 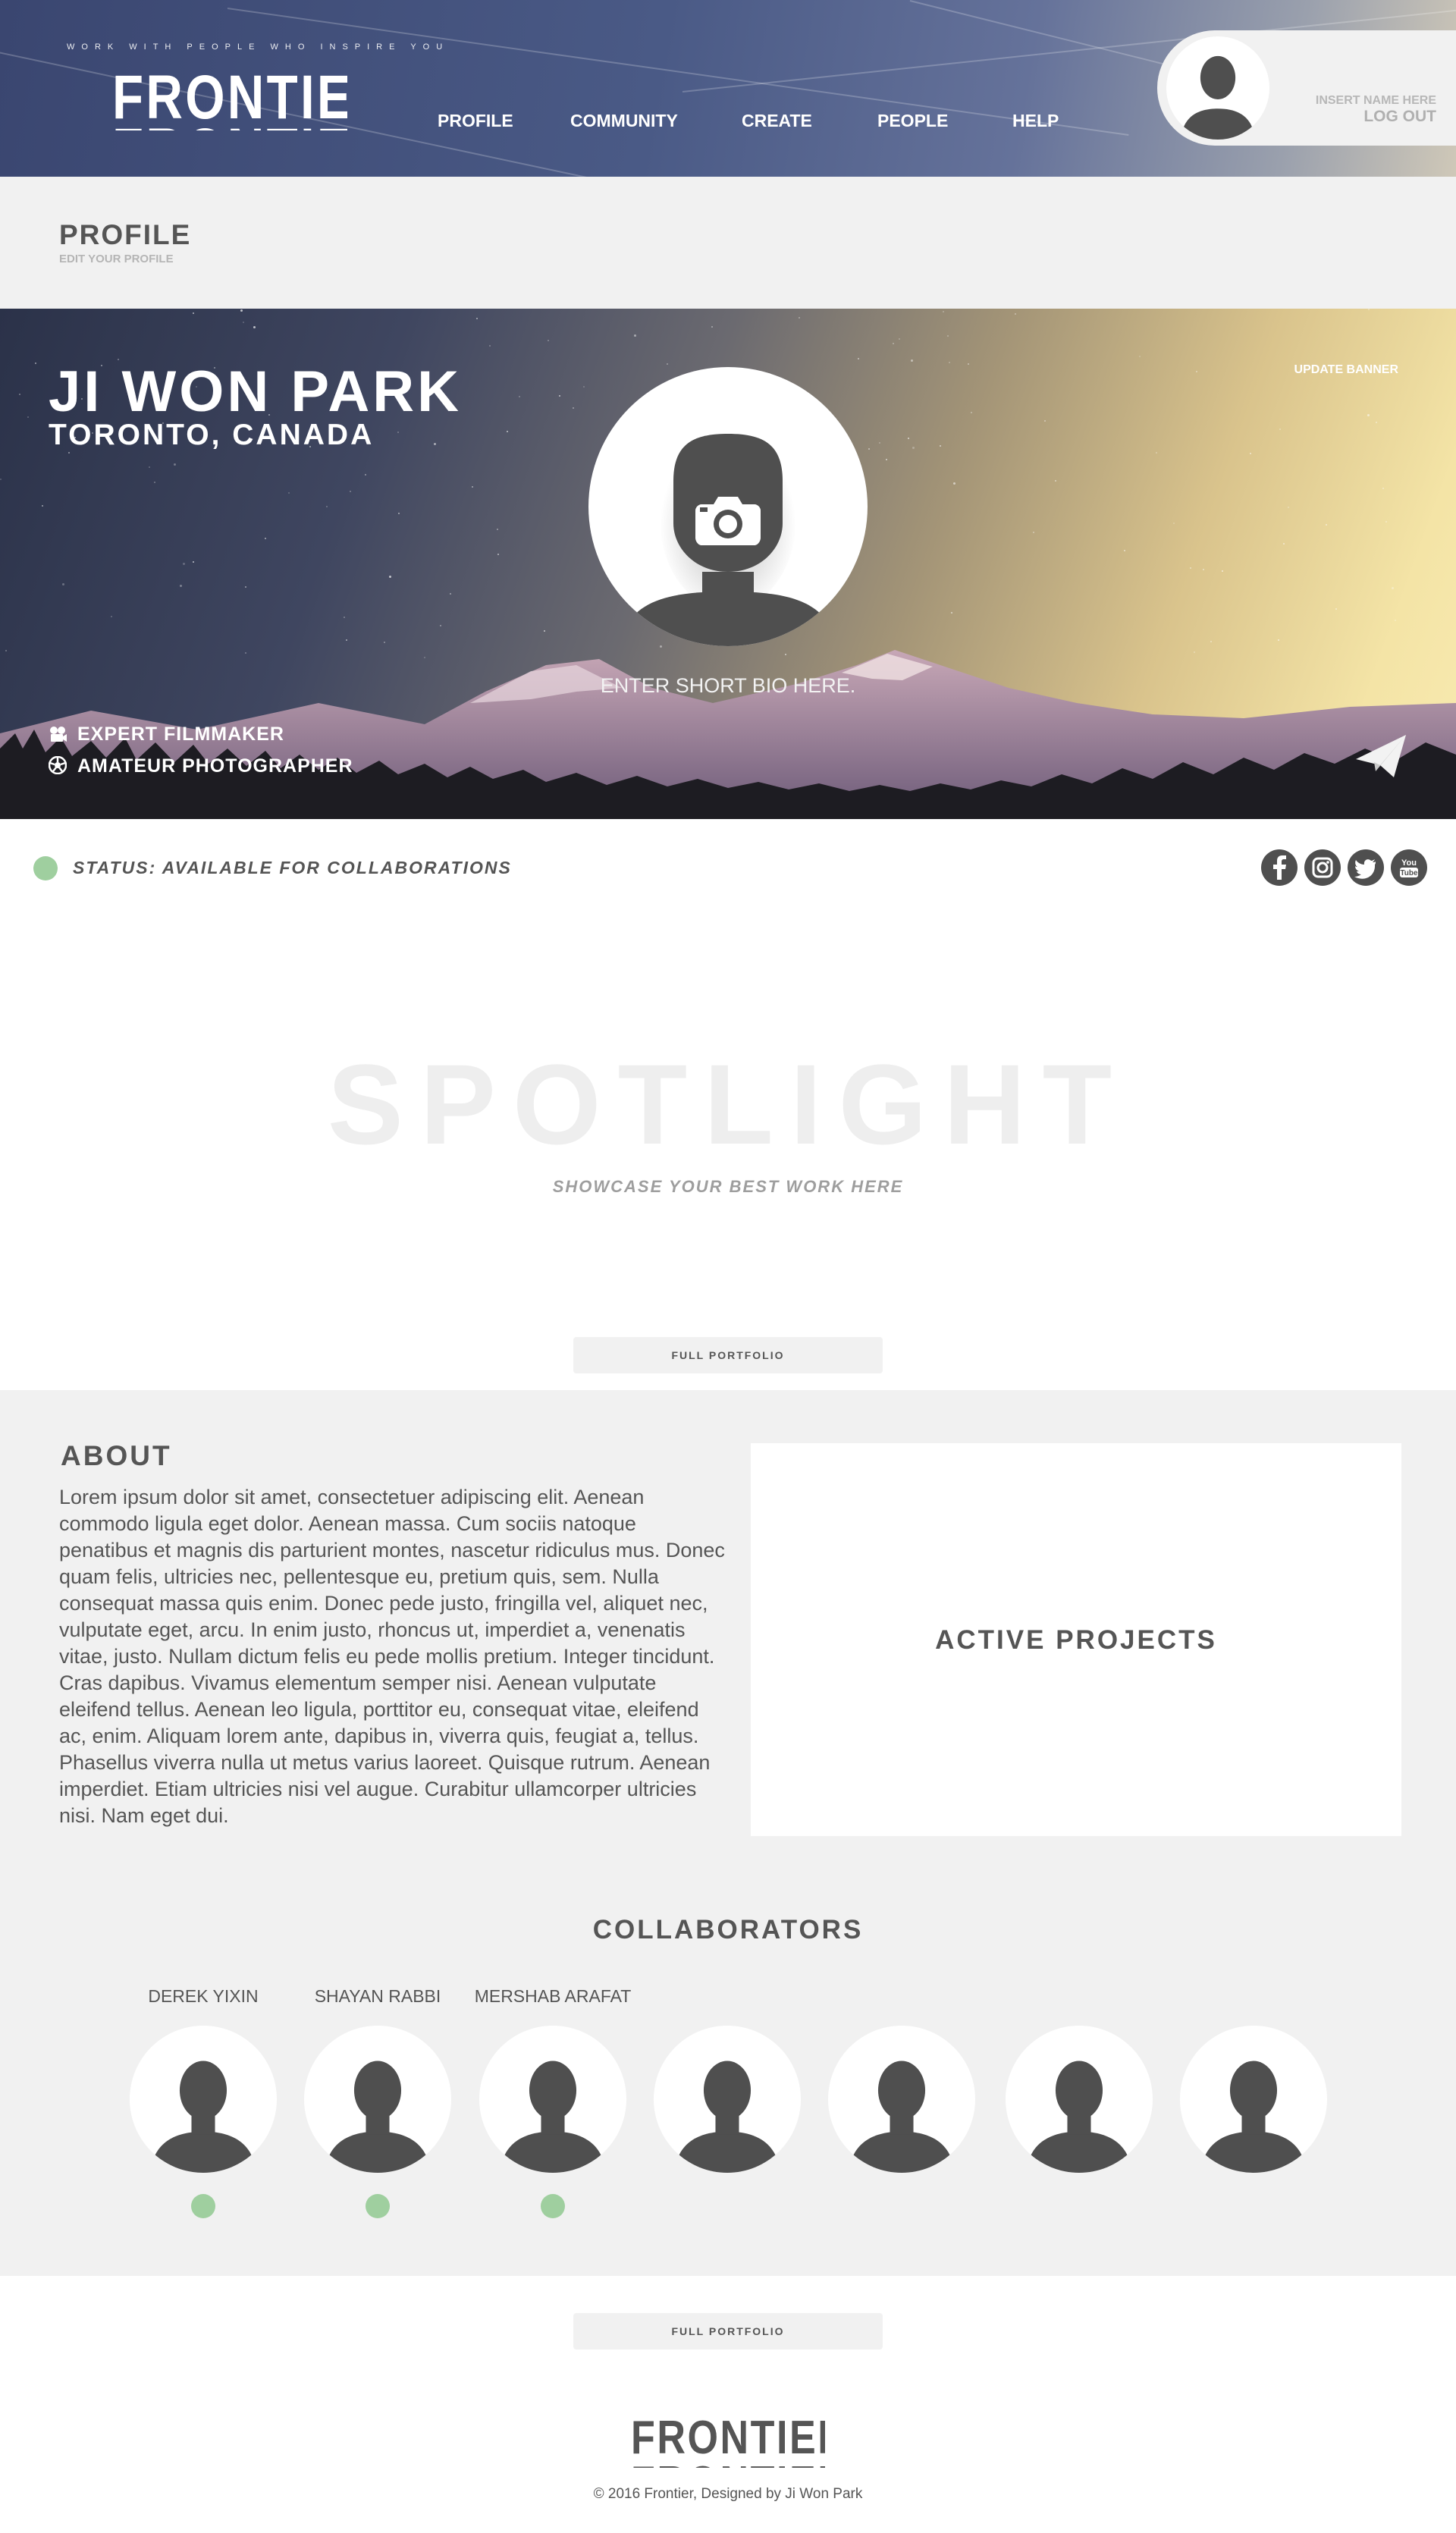 What do you see at coordinates (728, 1186) in the screenshot?
I see `spotlight-subtitle: SHOWCASE YOUR BEST WORK HERE` at bounding box center [728, 1186].